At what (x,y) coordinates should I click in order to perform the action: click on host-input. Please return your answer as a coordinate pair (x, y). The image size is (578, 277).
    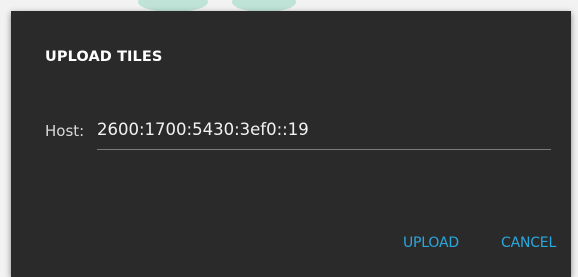
    Looking at the image, I should click on (324, 129).